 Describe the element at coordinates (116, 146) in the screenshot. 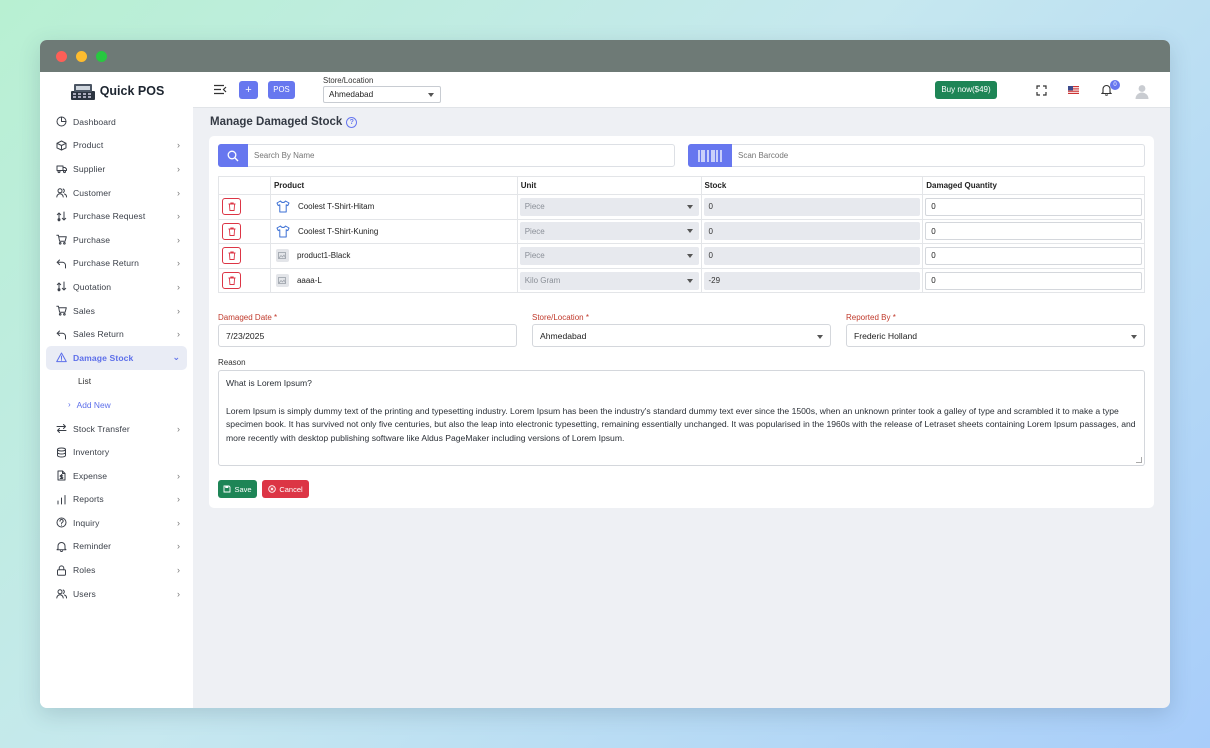

I see `sidebar-item-product: Product ›` at that location.